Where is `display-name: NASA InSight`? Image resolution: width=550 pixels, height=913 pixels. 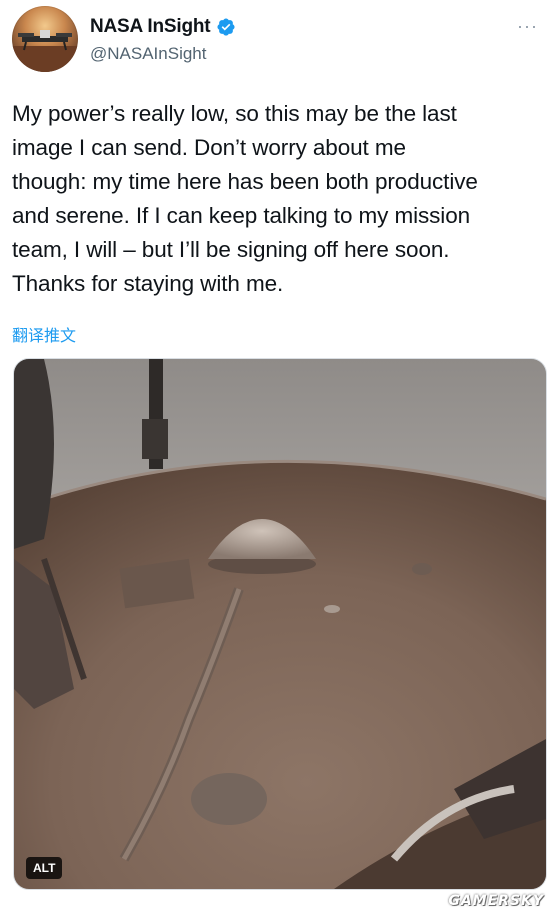 display-name: NASA InSight is located at coordinates (150, 27).